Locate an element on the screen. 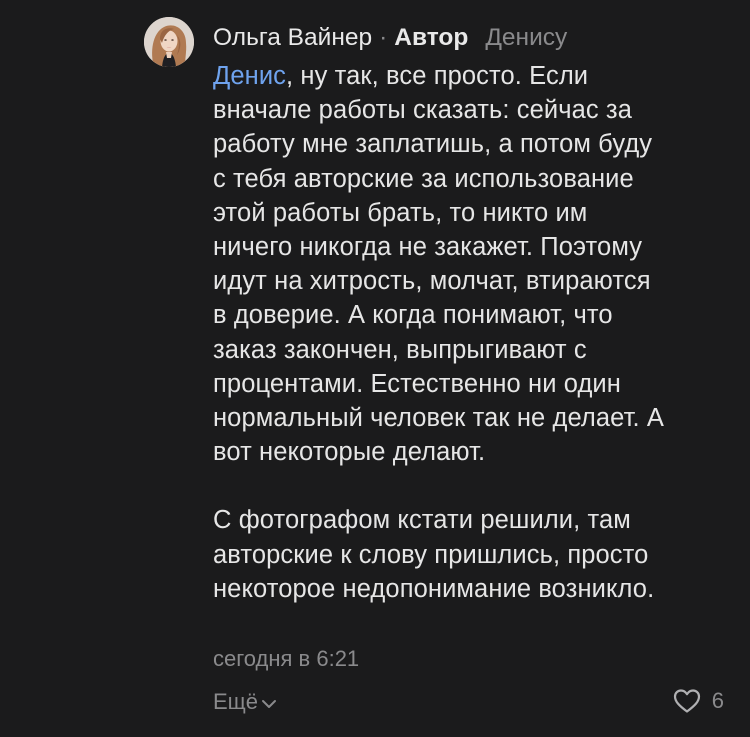  like-count: 6 is located at coordinates (717, 700).